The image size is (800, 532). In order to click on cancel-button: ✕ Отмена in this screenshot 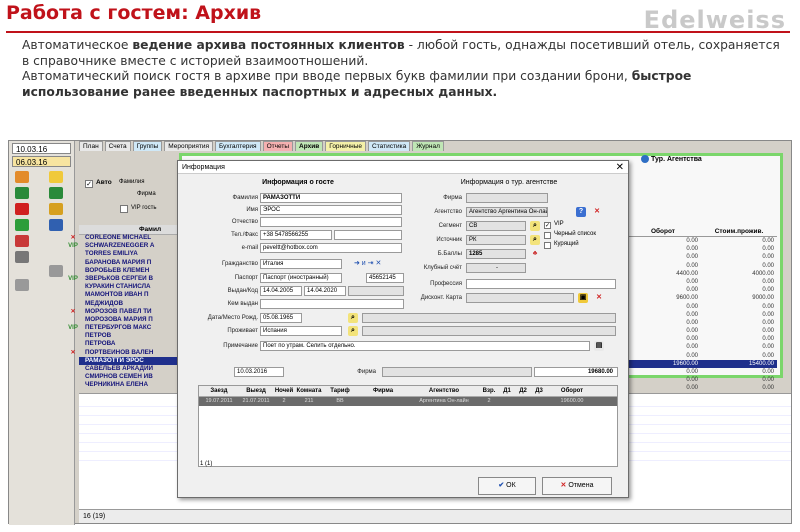, I will do `click(577, 486)`.